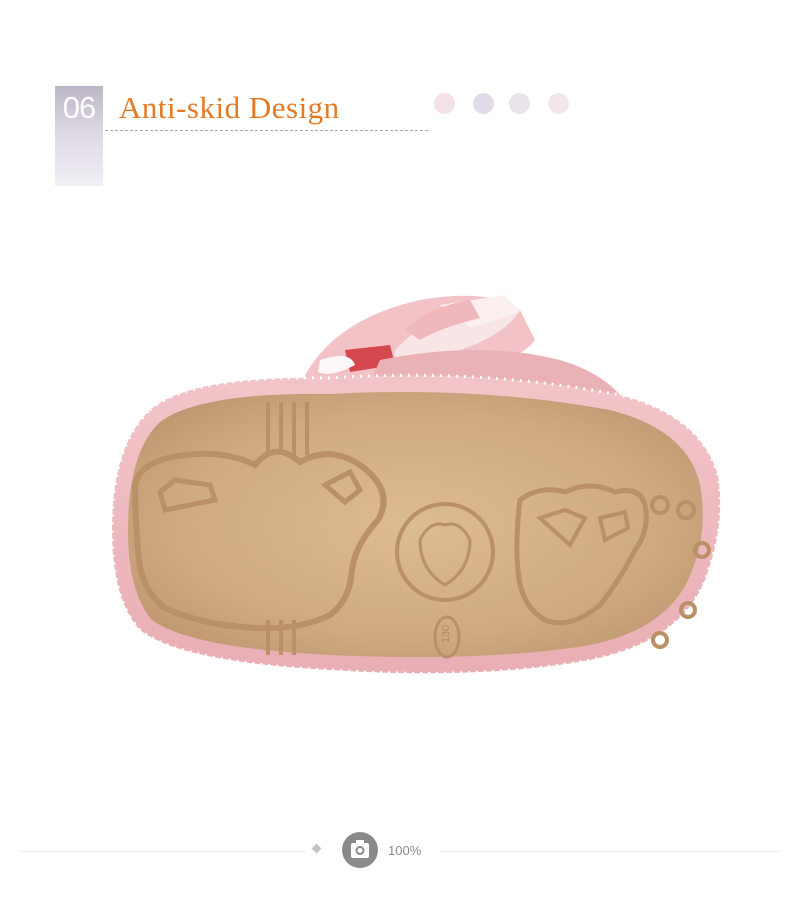 Image resolution: width=800 pixels, height=915 pixels. Describe the element at coordinates (162, 851) in the screenshot. I see `footer-line-left` at that location.